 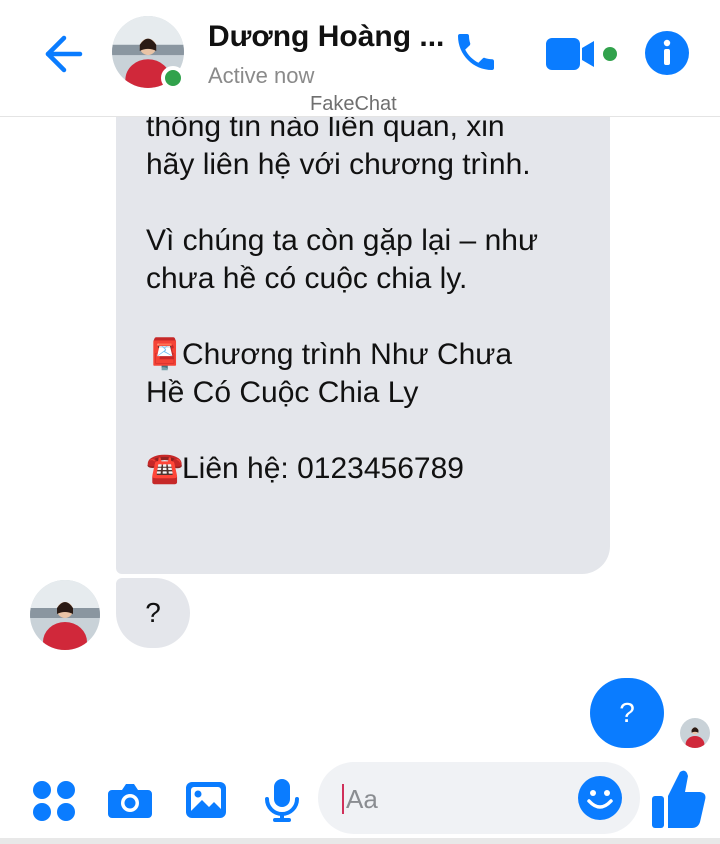 What do you see at coordinates (62, 54) in the screenshot?
I see `back-arrow-icon` at bounding box center [62, 54].